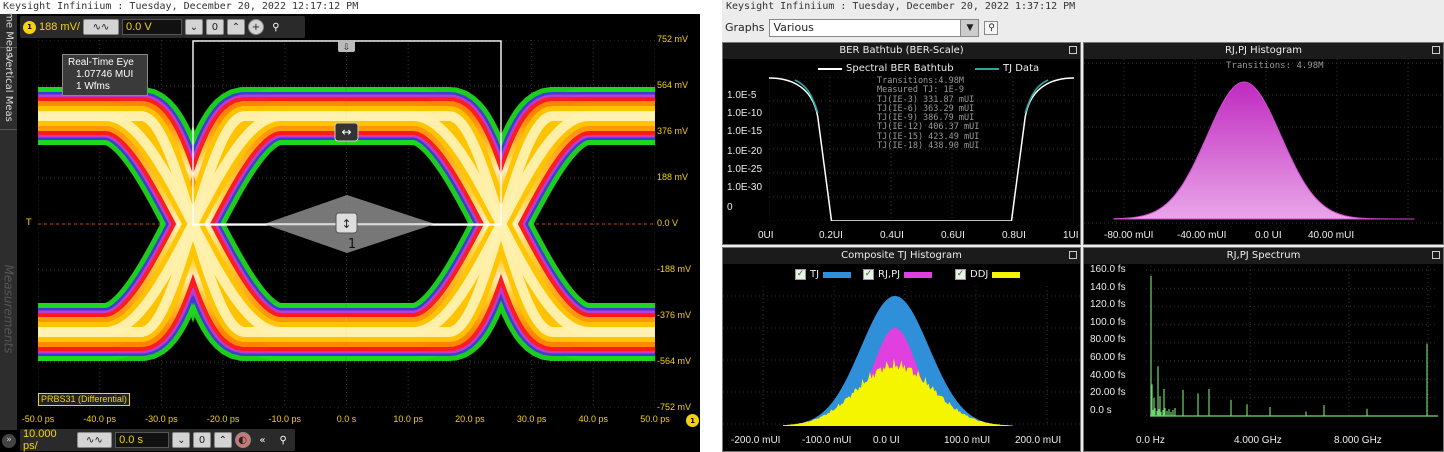  What do you see at coordinates (692, 420) in the screenshot?
I see `horizontal-badge: 1` at bounding box center [692, 420].